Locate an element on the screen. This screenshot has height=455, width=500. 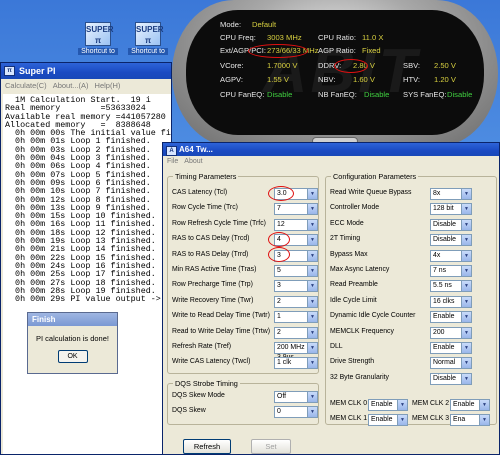
setting-dropdown: 200 ▼ is located at coordinates (451, 332).